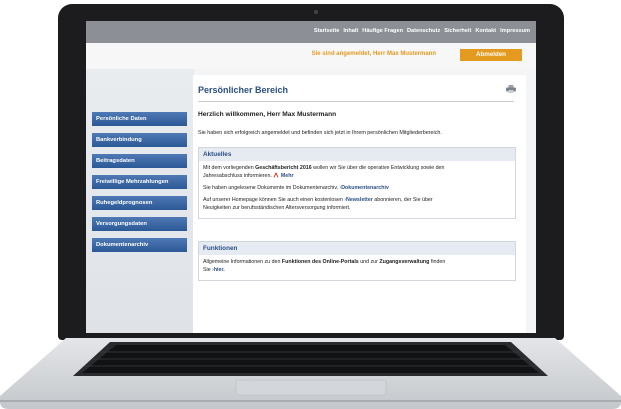  I want to click on nav-impressum: Impressum, so click(515, 31).